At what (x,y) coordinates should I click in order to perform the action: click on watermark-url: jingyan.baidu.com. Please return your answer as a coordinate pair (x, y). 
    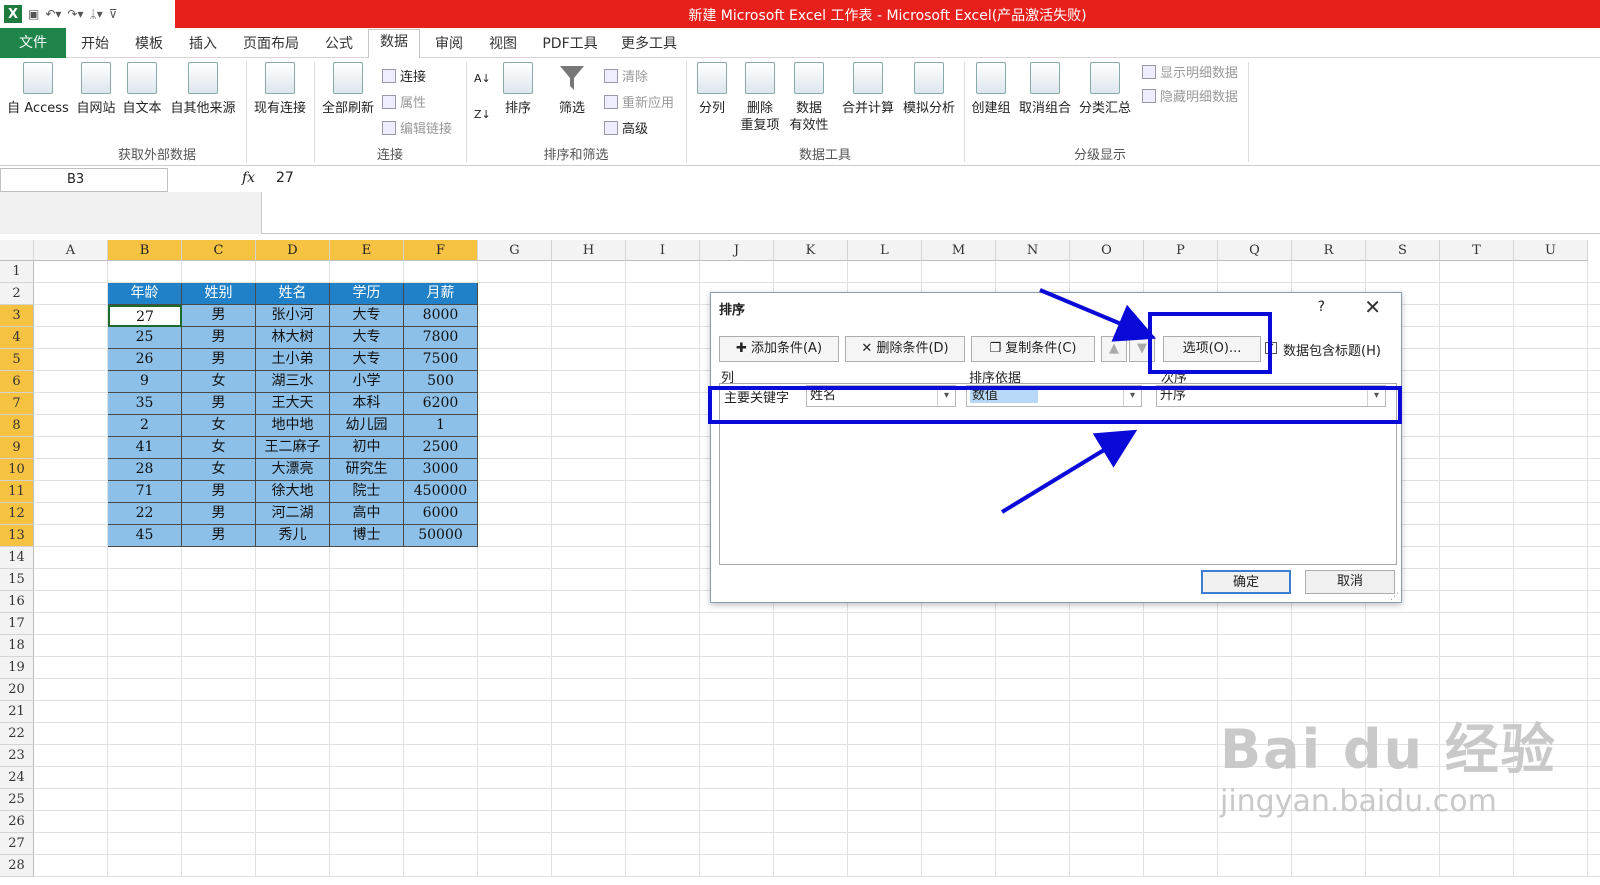
    Looking at the image, I should click on (1358, 801).